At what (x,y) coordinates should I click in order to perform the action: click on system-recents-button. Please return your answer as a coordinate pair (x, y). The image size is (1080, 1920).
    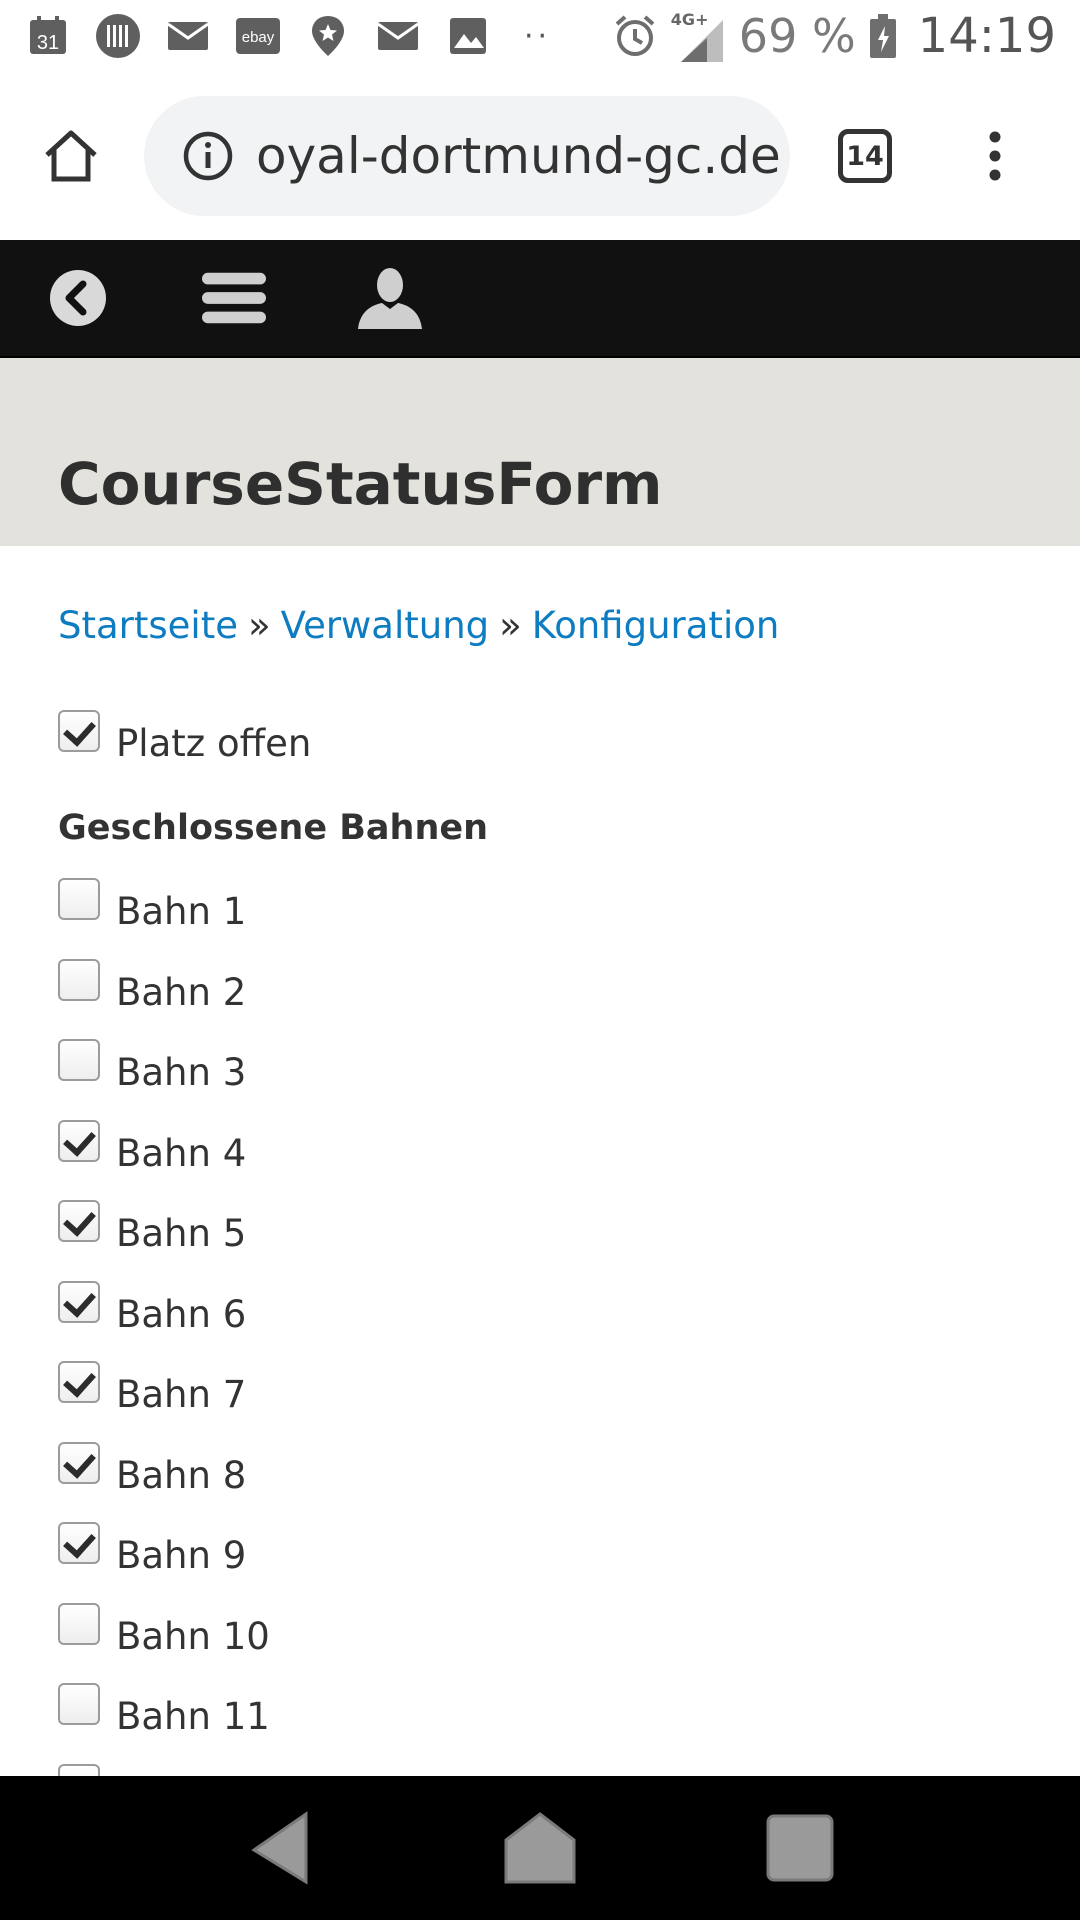
    Looking at the image, I should click on (800, 1848).